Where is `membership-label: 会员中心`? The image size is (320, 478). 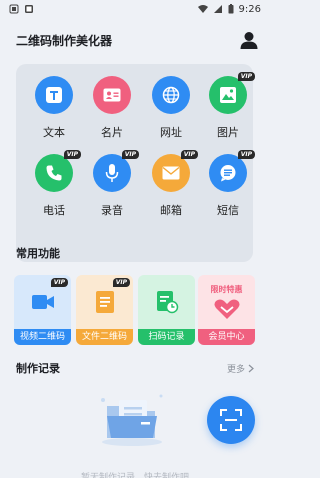 membership-label: 会员中心 is located at coordinates (226, 337).